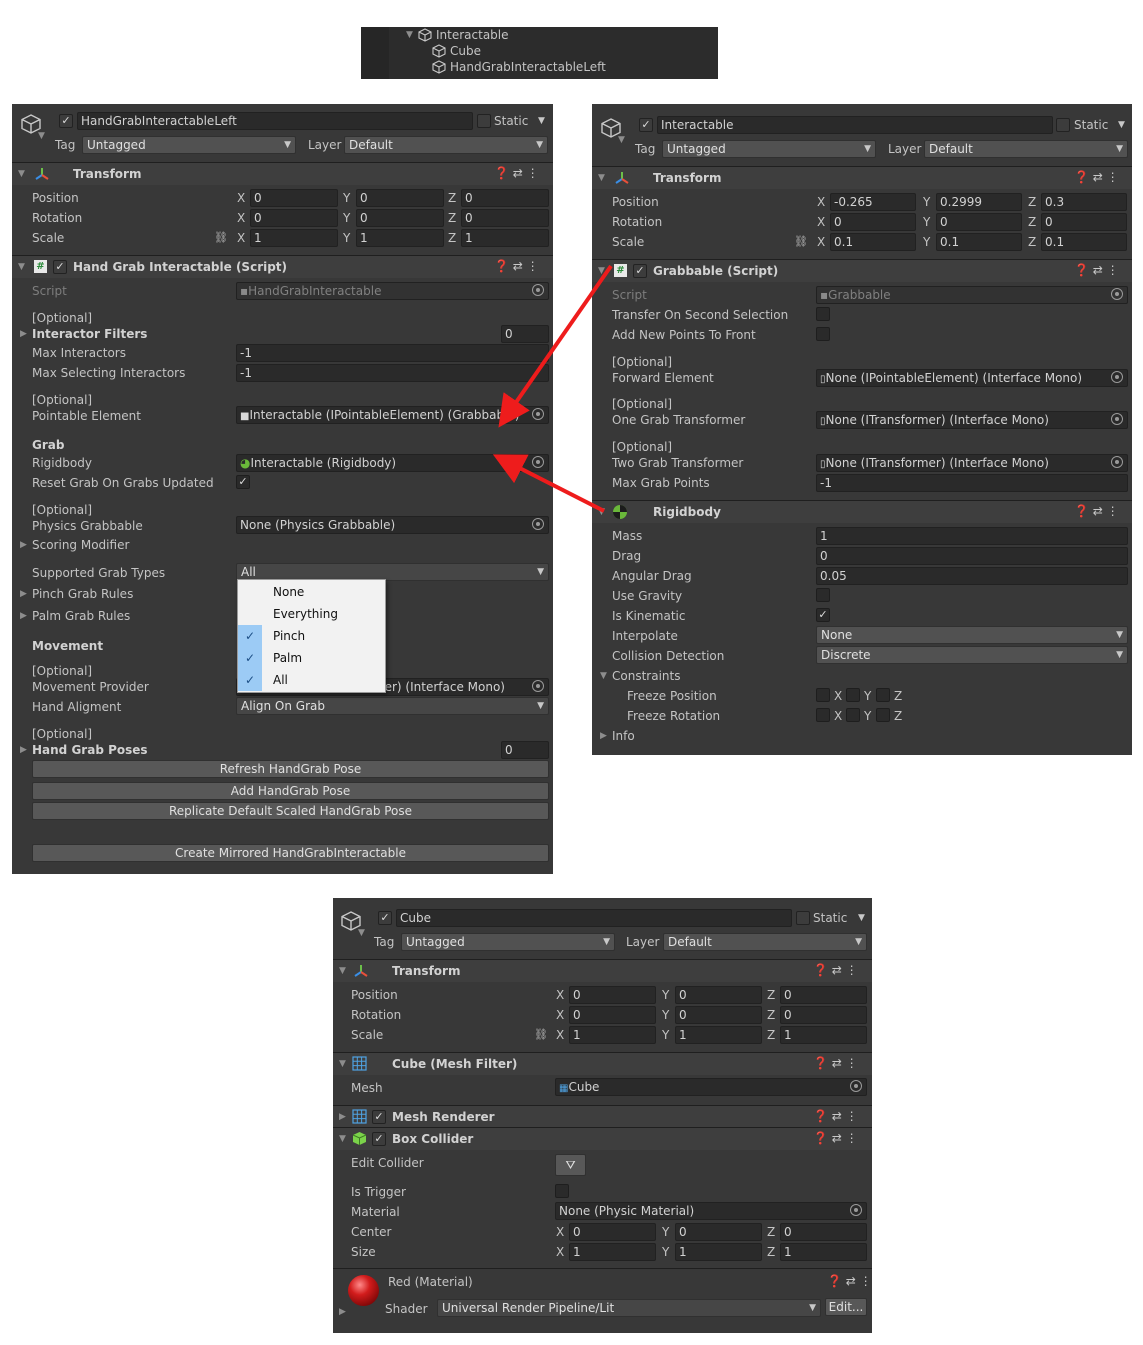 This screenshot has height=1345, width=1143. What do you see at coordinates (555, 346) in the screenshot?
I see `arrow-grabbable-to-pointable` at bounding box center [555, 346].